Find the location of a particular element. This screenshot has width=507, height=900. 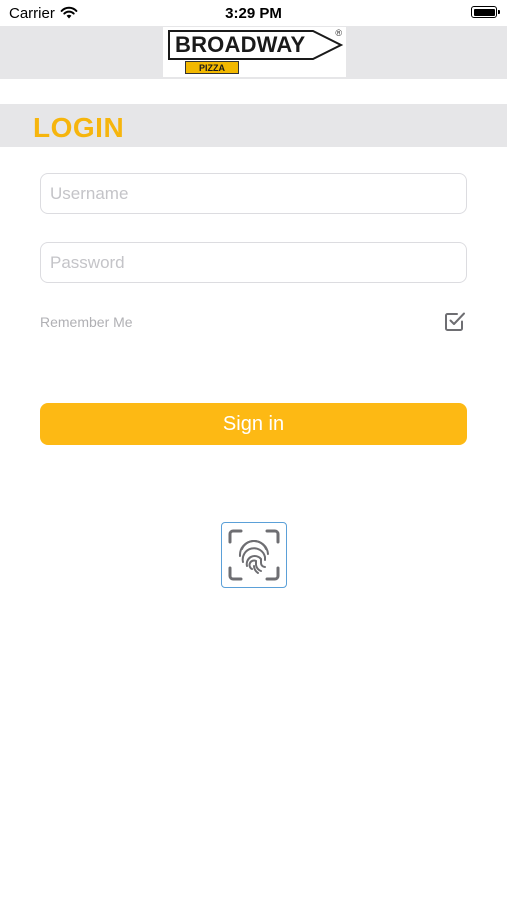

status-bar: Carrier 3:29 PM is located at coordinates (253, 13).